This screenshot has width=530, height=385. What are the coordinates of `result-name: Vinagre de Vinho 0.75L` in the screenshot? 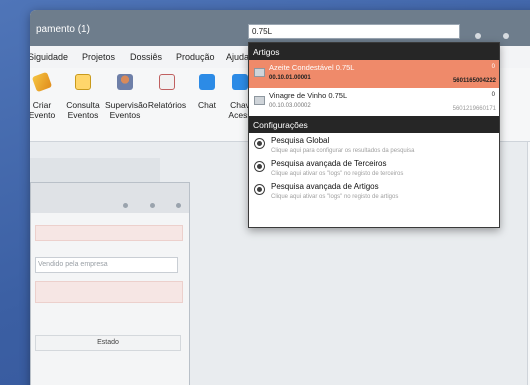 It's located at (308, 95).